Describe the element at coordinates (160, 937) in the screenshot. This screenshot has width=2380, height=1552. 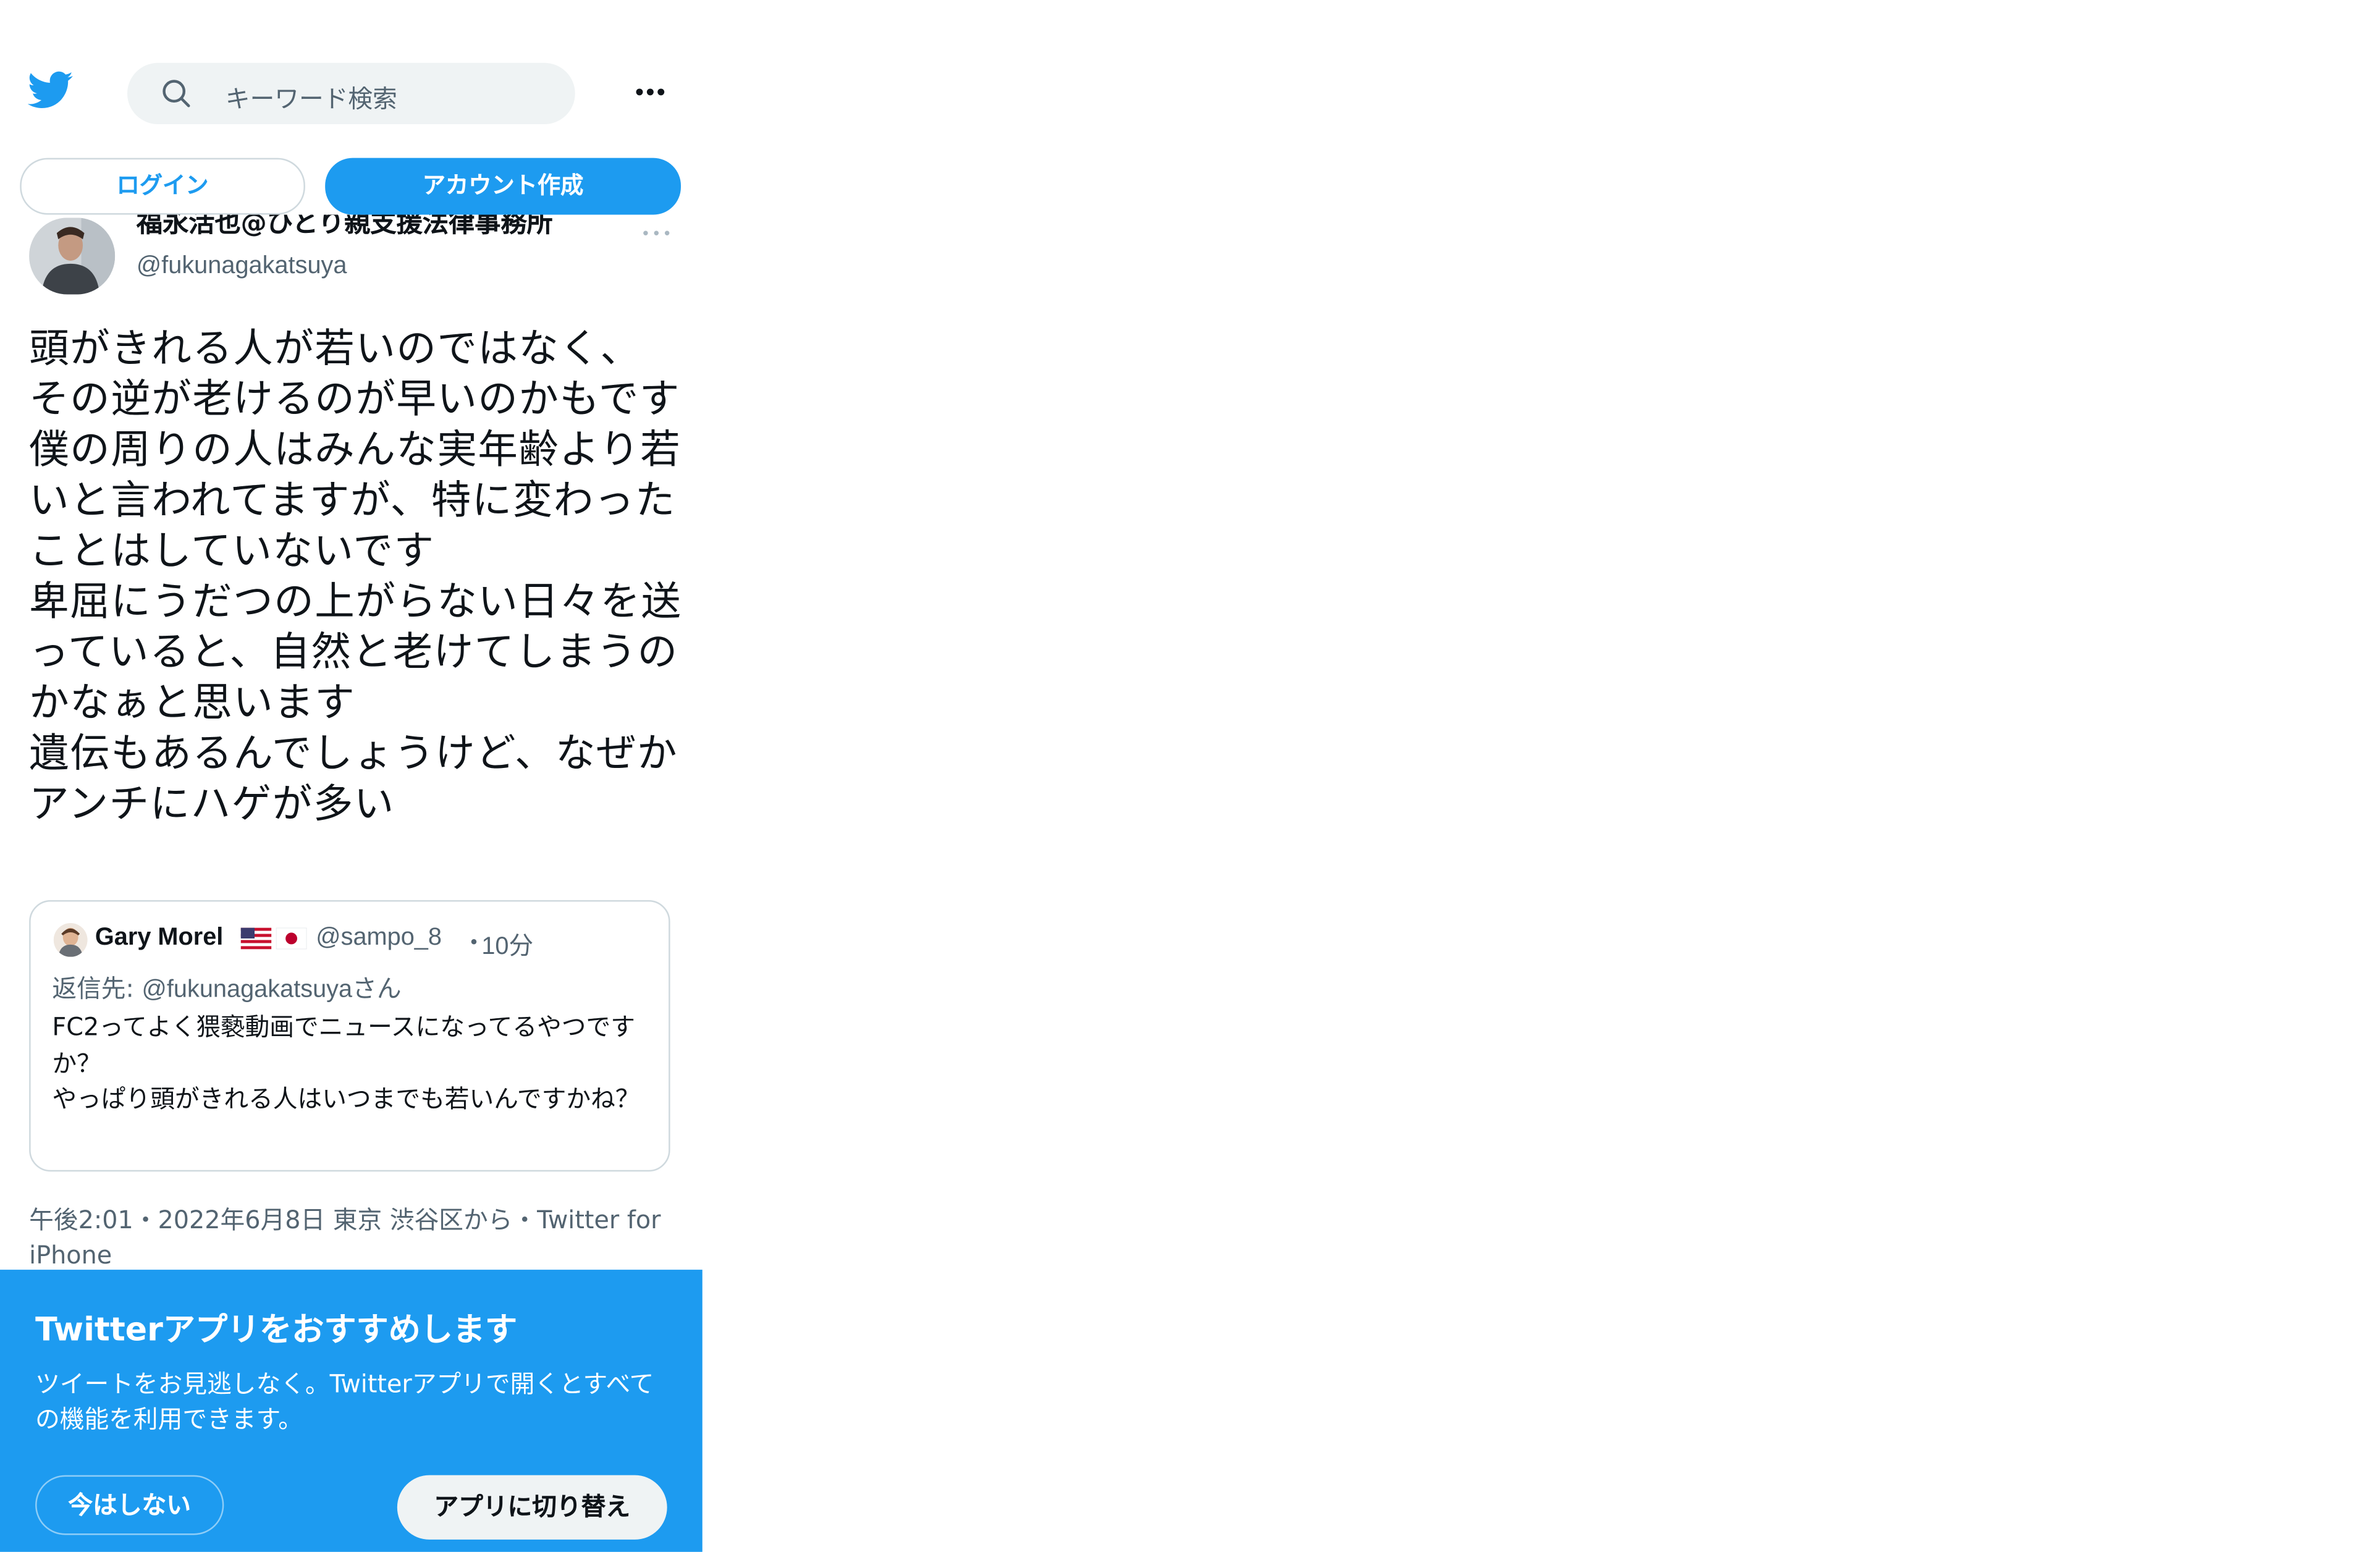
I see `quoted-author-name: Gary Morel` at that location.